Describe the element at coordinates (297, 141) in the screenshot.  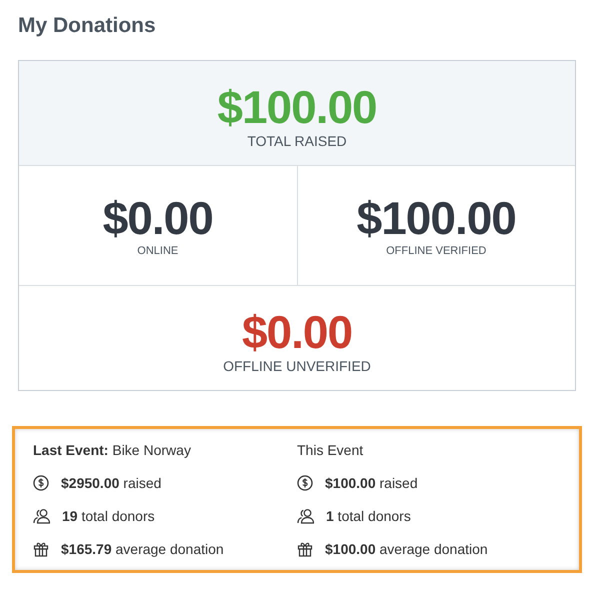
I see `amount-label: TOTAL RAISED` at that location.